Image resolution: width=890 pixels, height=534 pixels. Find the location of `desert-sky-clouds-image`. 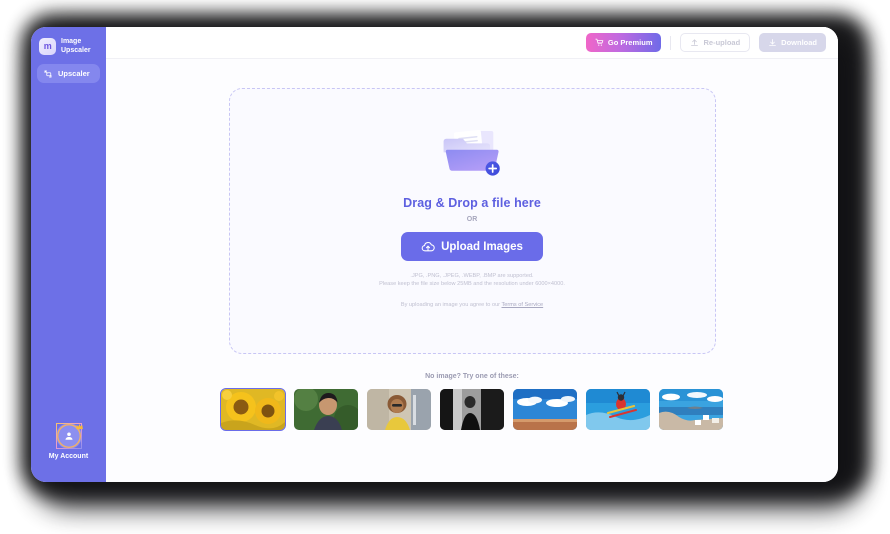

desert-sky-clouds-image is located at coordinates (545, 409).